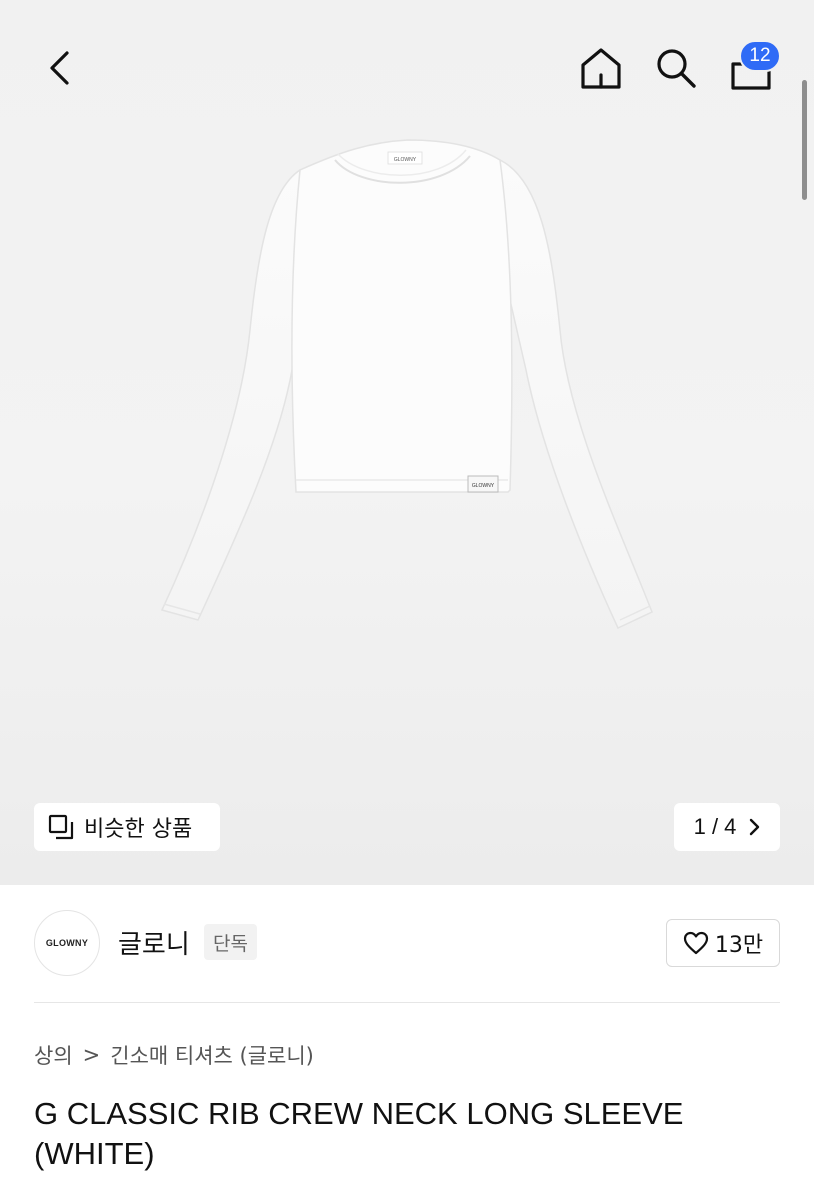  I want to click on similar-products-button: 비슷한 상품, so click(127, 827).